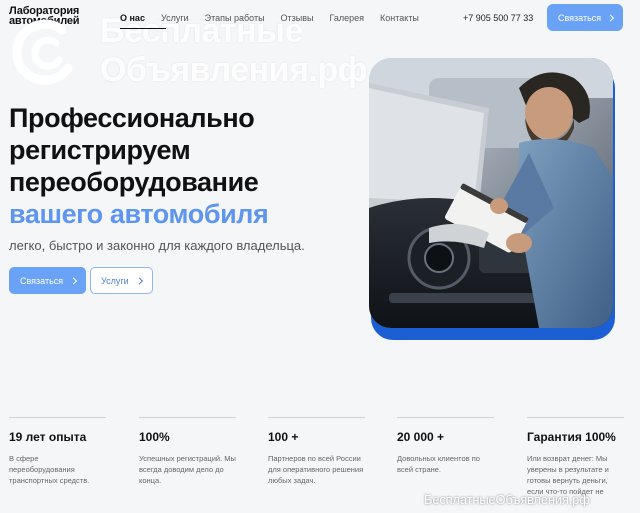 The width and height of the screenshot is (640, 513). What do you see at coordinates (438, 464) in the screenshot?
I see `stat-description: Довольных клиентов по всей стране.` at bounding box center [438, 464].